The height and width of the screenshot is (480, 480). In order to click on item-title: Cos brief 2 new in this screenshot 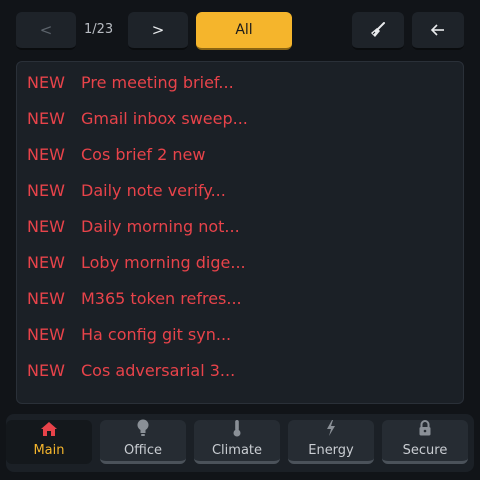, I will do `click(143, 154)`.